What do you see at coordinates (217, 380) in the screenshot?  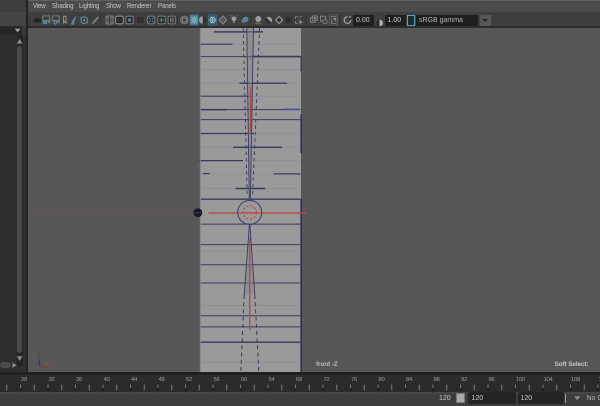 I see `svg-text: 56` at bounding box center [217, 380].